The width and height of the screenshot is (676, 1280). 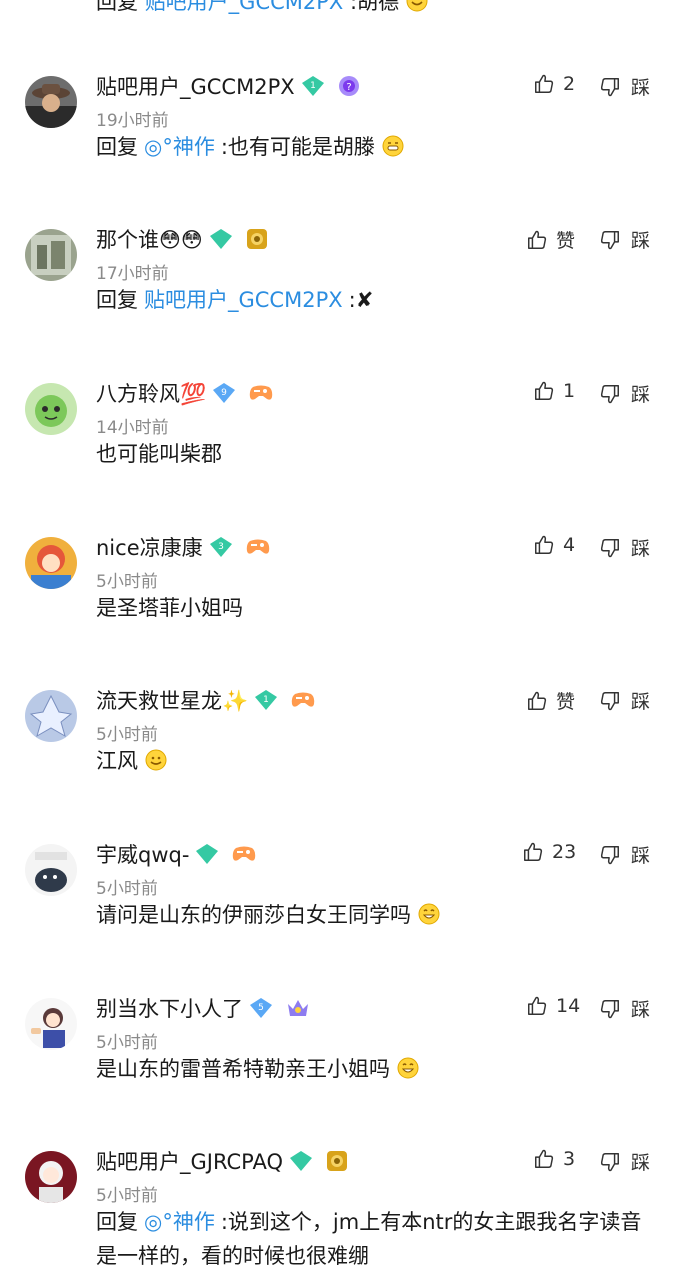 I want to click on comment-text: 是圣塔菲小姐吗, so click(x=169, y=608).